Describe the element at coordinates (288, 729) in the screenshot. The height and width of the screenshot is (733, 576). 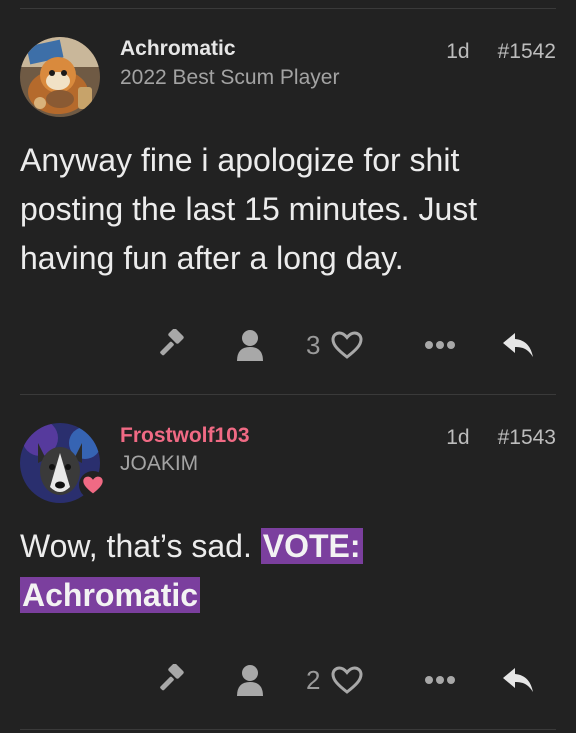
I see `bottom-divider` at that location.